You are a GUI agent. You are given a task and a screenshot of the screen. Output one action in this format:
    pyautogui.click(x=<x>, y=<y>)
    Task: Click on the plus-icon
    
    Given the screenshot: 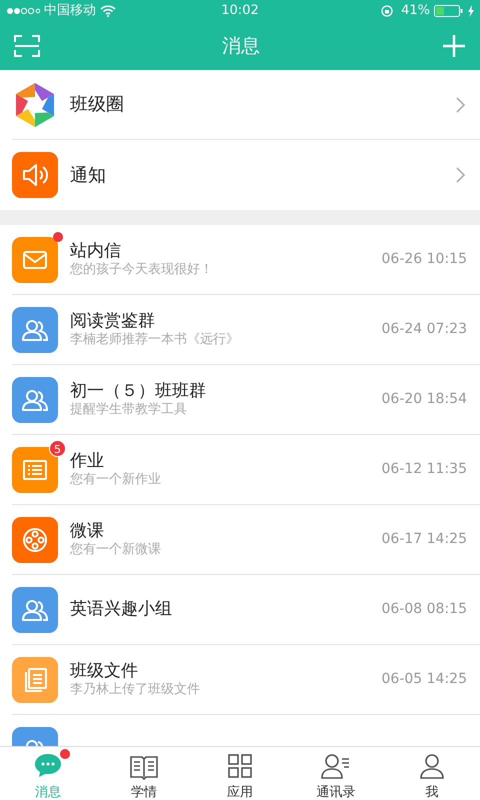 What is the action you would take?
    pyautogui.click(x=454, y=46)
    